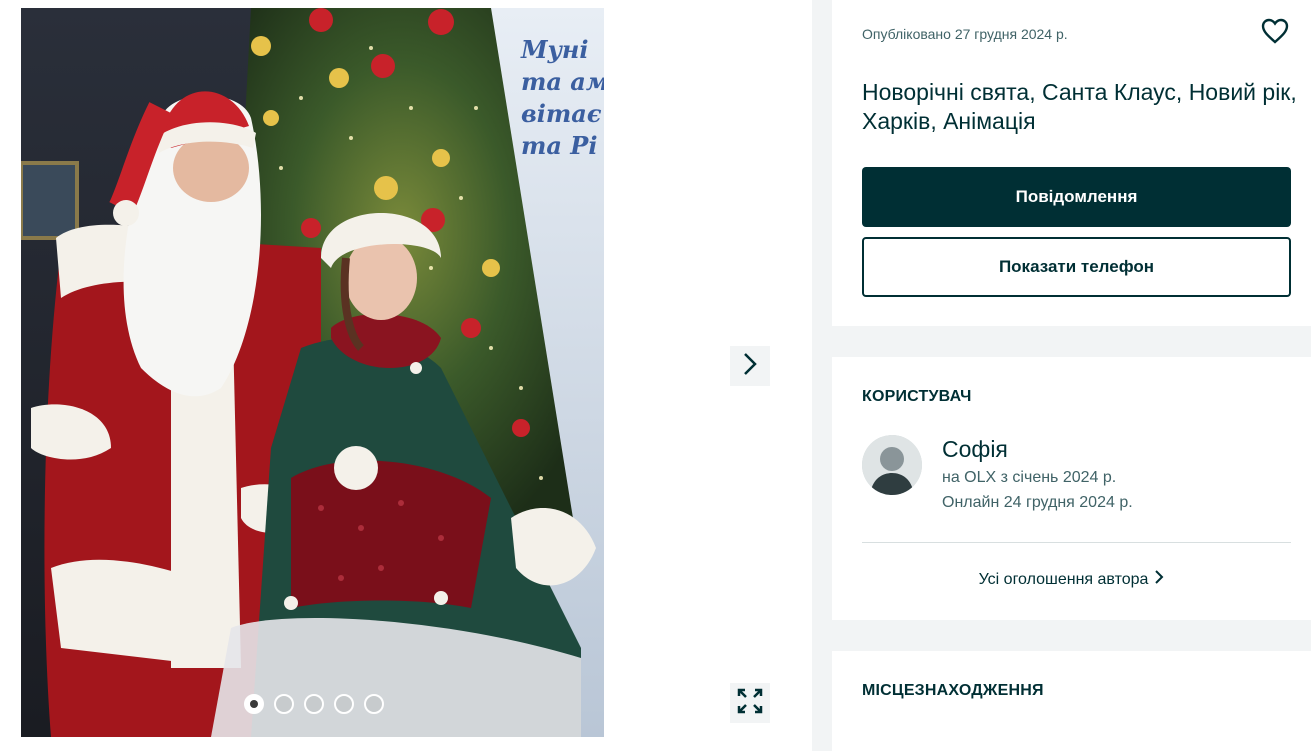 This screenshot has height=751, width=1311. Describe the element at coordinates (562, 81) in the screenshot. I see `svg-text: та ам` at that location.